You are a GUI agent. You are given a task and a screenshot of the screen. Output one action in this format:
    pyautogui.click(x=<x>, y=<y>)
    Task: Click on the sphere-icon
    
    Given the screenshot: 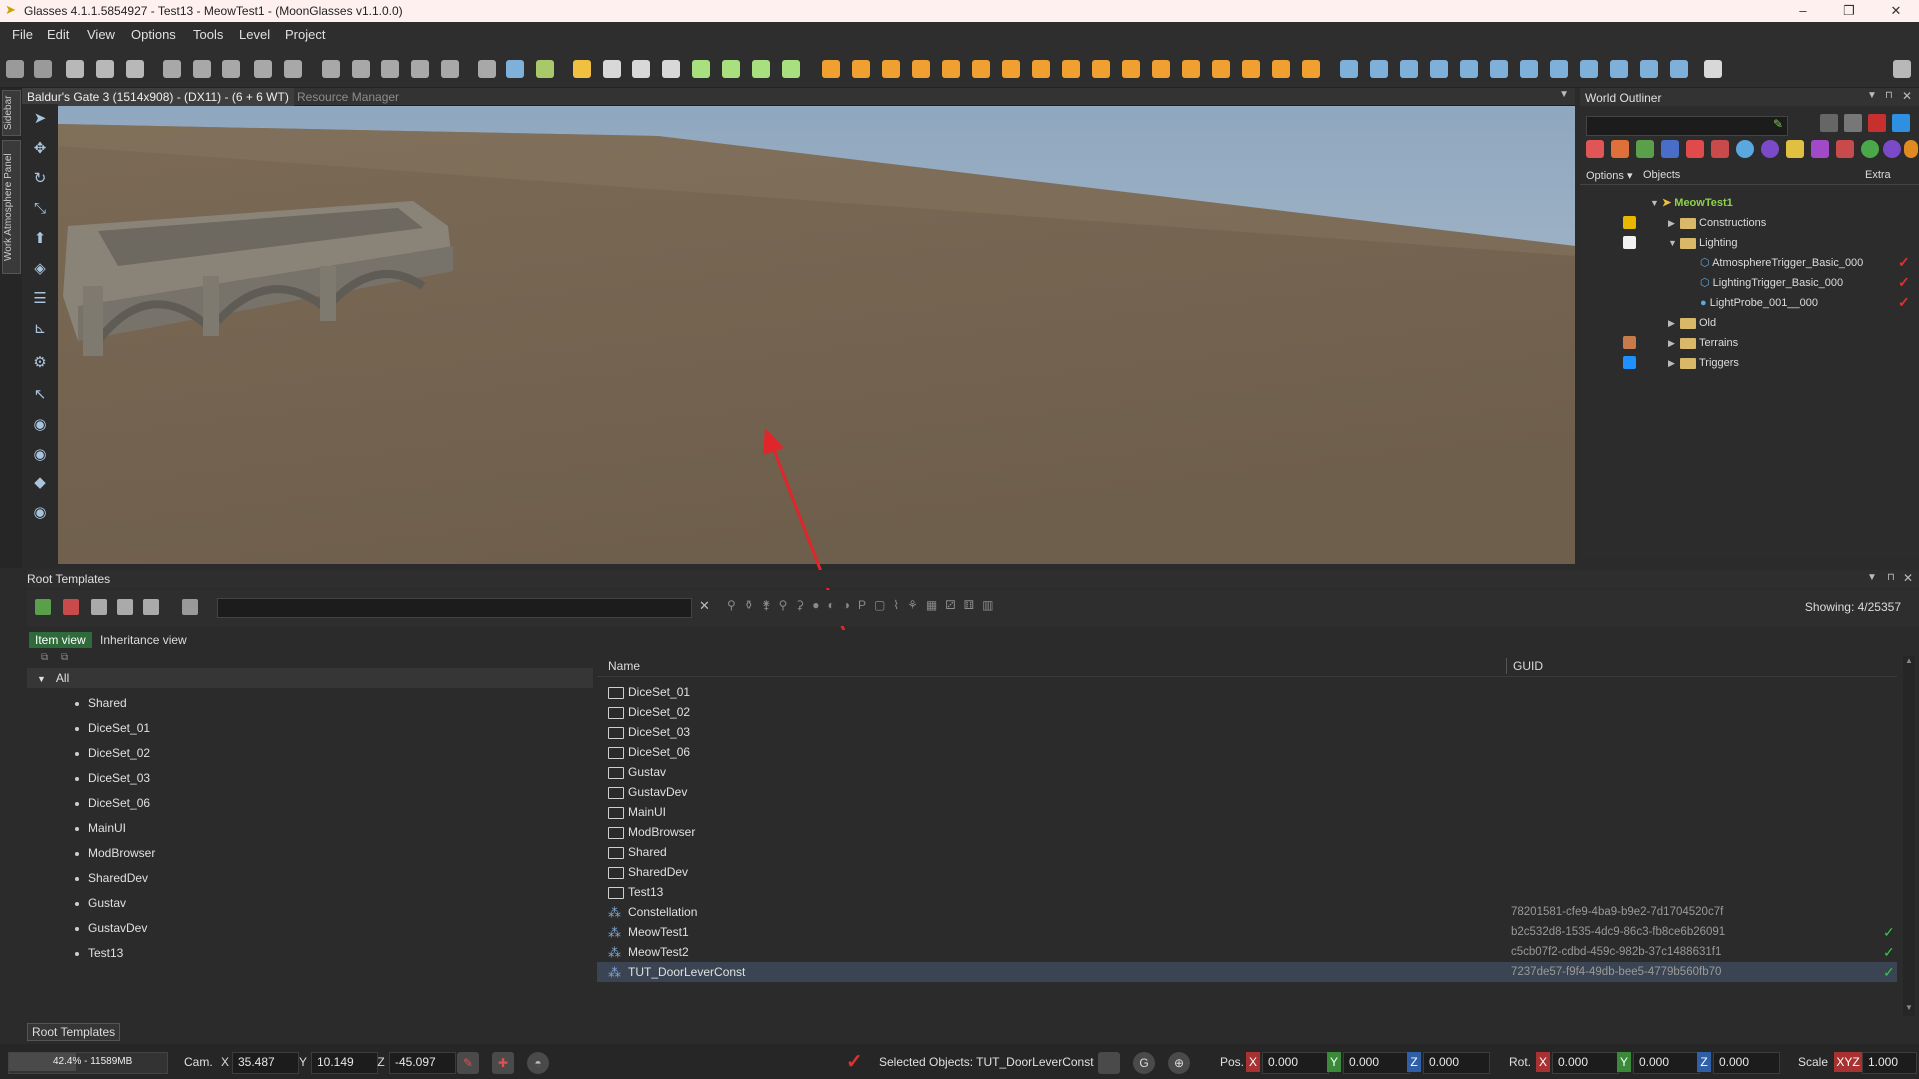 What is the action you would take?
    pyautogui.click(x=582, y=69)
    